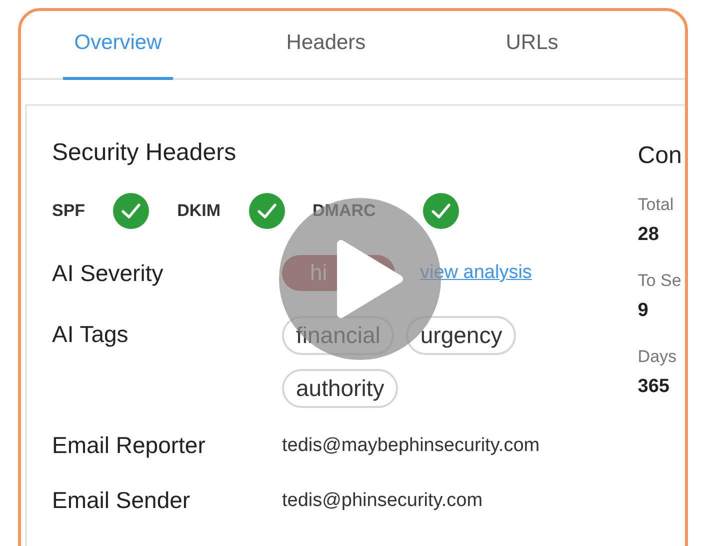 The height and width of the screenshot is (546, 705). What do you see at coordinates (411, 445) in the screenshot?
I see `field-value: tedis@maybephinsecurity.com` at bounding box center [411, 445].